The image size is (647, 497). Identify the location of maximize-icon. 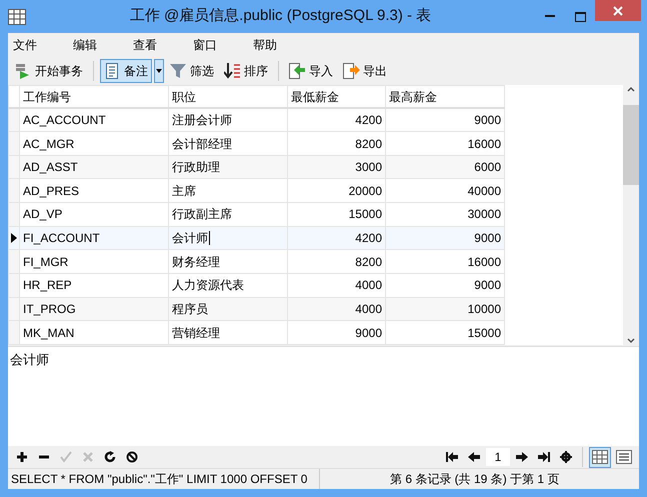
(580, 17).